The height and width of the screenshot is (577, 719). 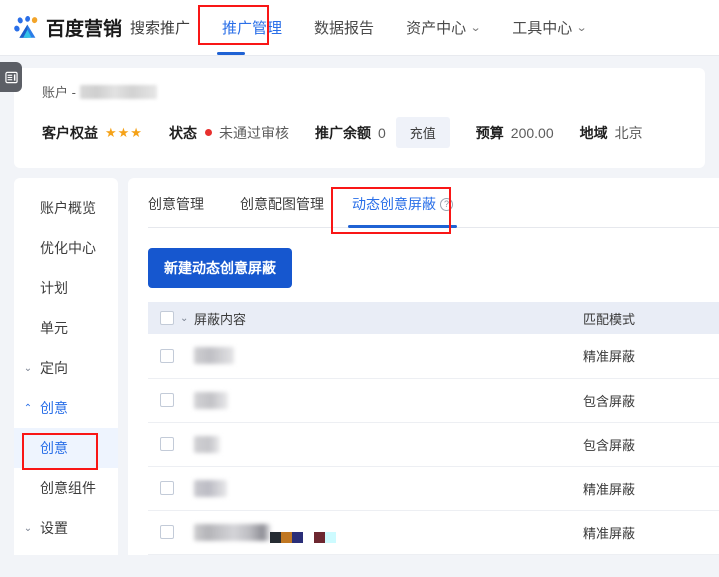 What do you see at coordinates (342, 132) in the screenshot?
I see `field-label: 推广余额` at bounding box center [342, 132].